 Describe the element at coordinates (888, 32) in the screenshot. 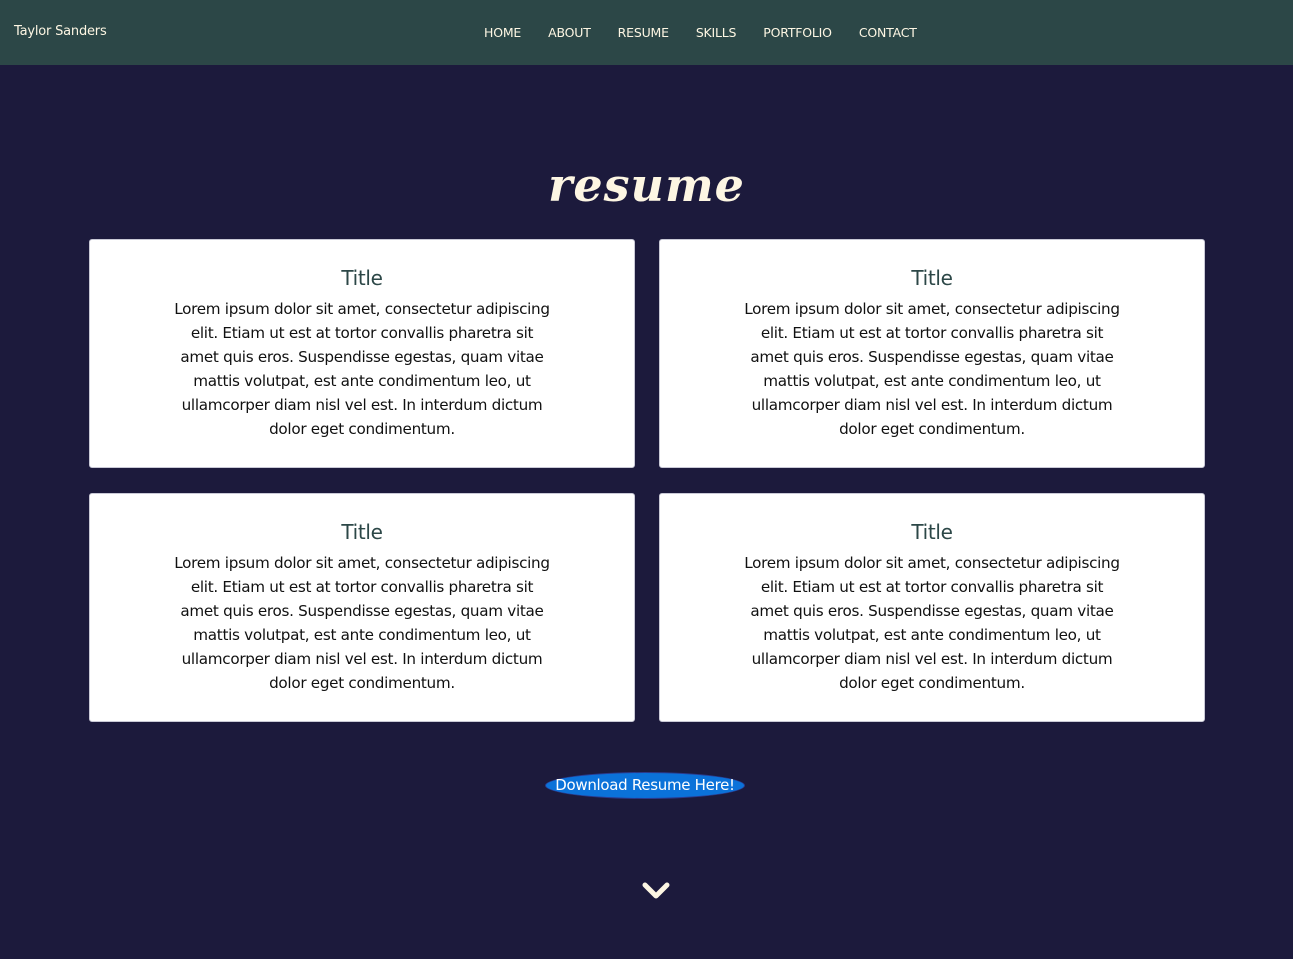

I see `nav-link-contact: CONTACT` at that location.